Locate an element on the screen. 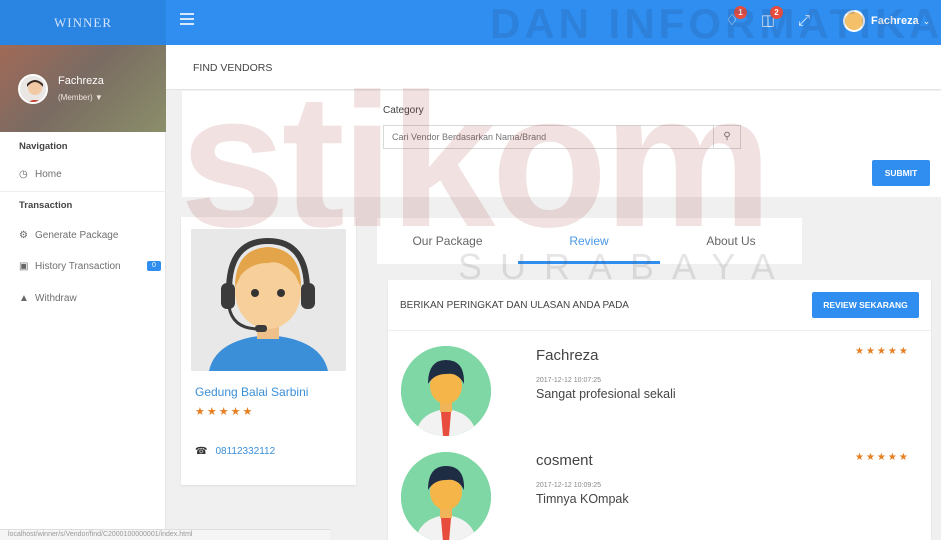 Image resolution: width=941 pixels, height=540 pixels. sidebar-item-withdraw: ▲ Withdraw is located at coordinates (48, 298).